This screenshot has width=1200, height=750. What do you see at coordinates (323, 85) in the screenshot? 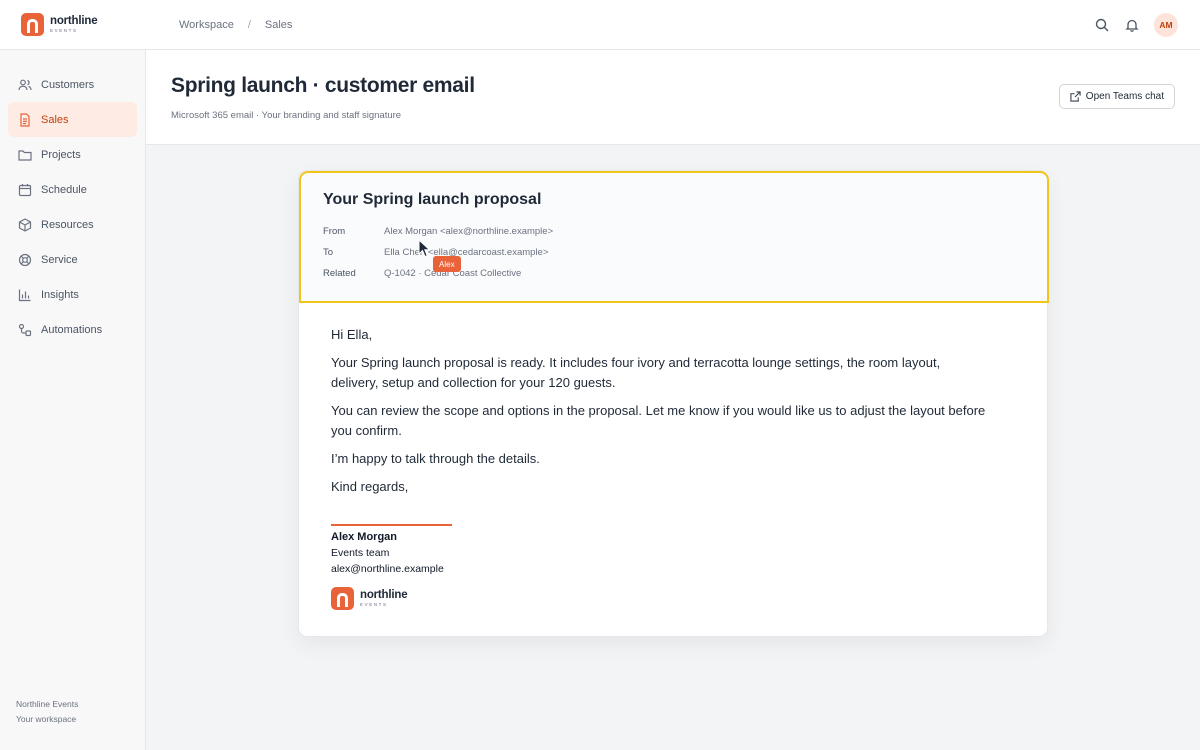
I see `page-title: Spring launch · customer email` at bounding box center [323, 85].